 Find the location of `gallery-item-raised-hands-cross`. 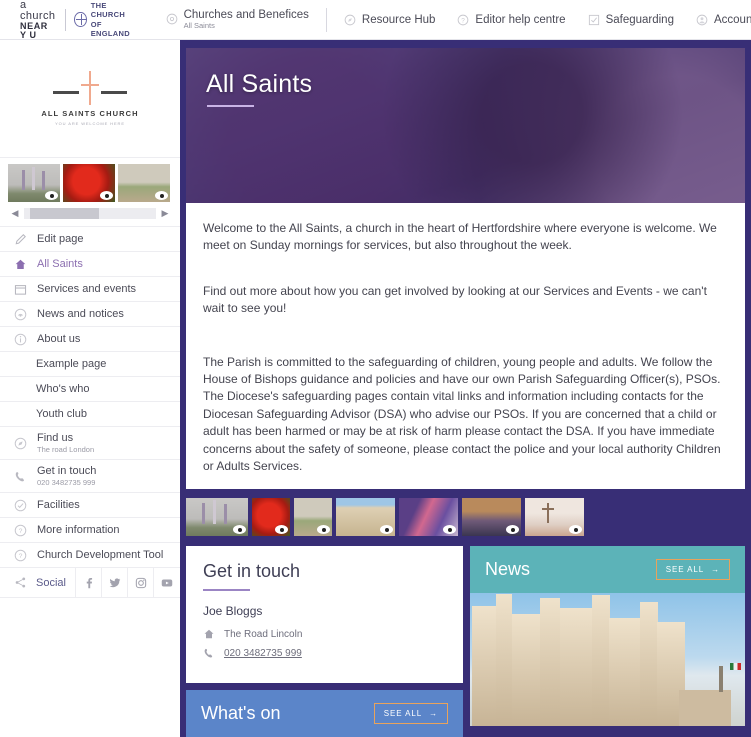

gallery-item-raised-hands-cross is located at coordinates (554, 517).